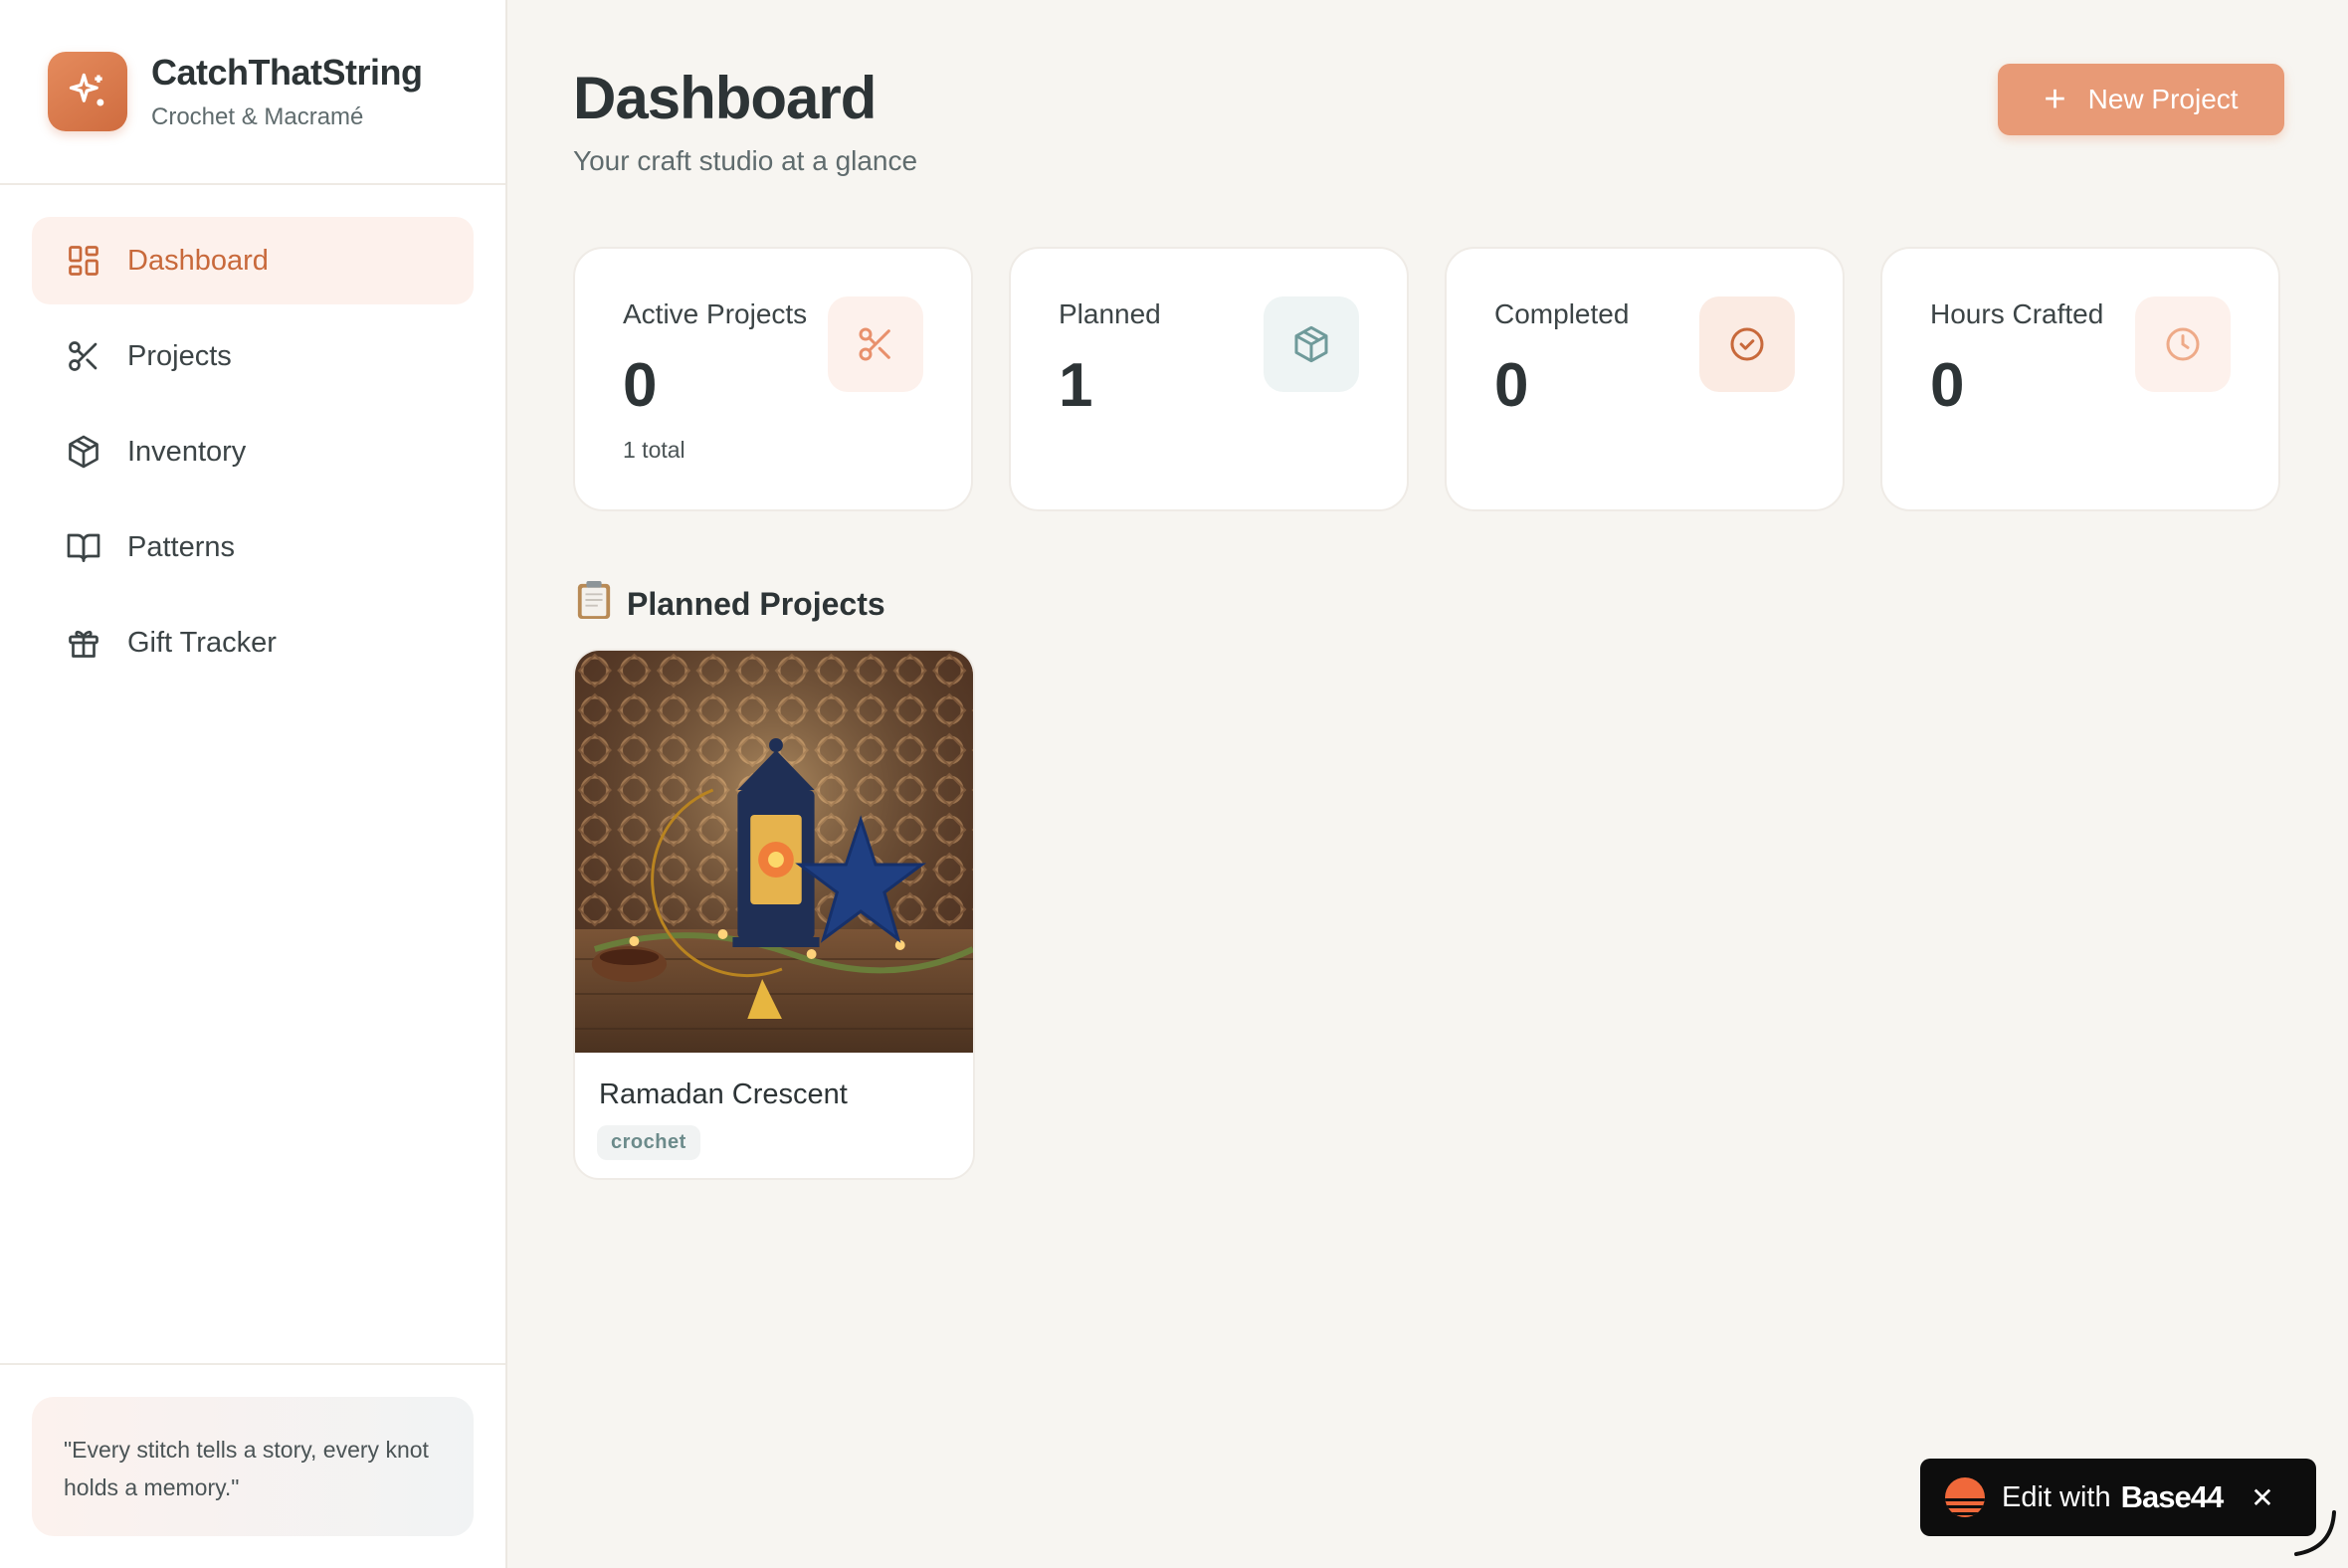 This screenshot has height=1568, width=2348. I want to click on page-title: Dashboard, so click(725, 98).